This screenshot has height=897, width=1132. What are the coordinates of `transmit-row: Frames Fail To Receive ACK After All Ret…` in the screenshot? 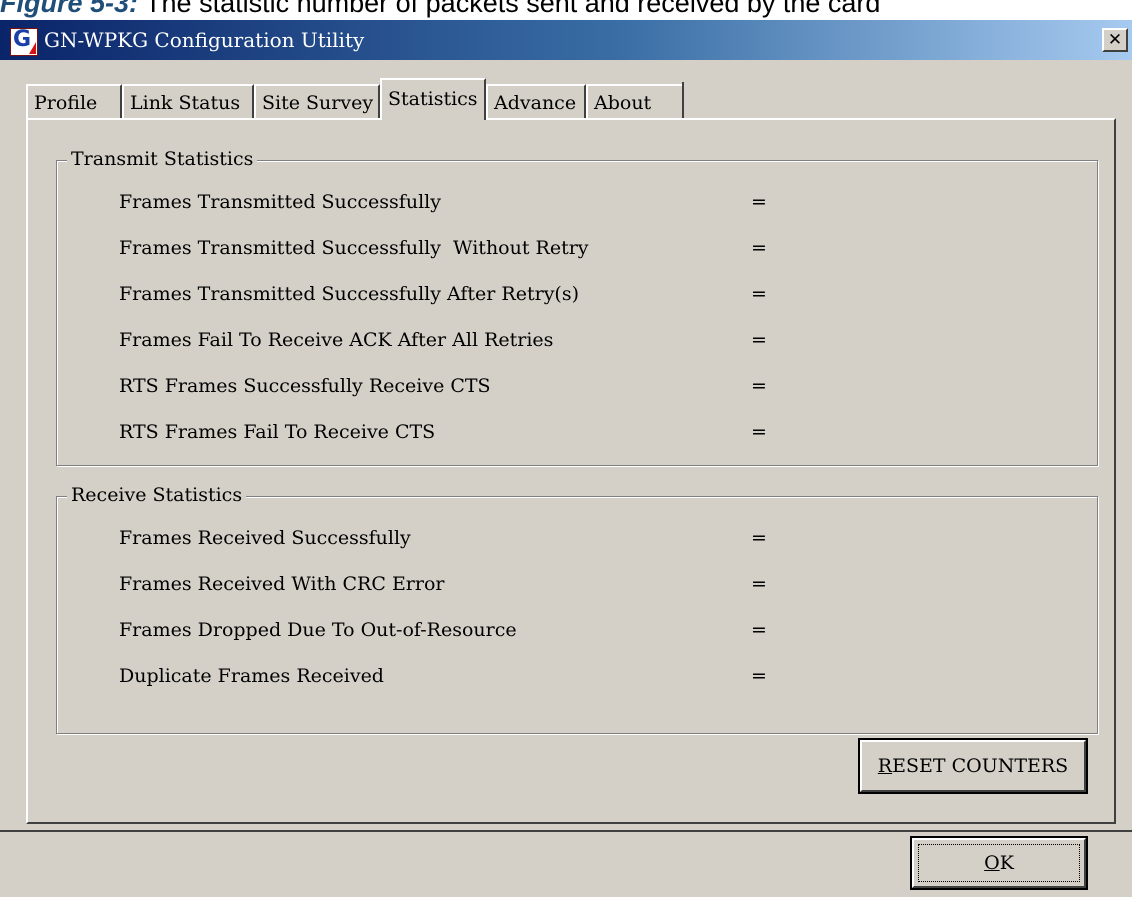 It's located at (599, 340).